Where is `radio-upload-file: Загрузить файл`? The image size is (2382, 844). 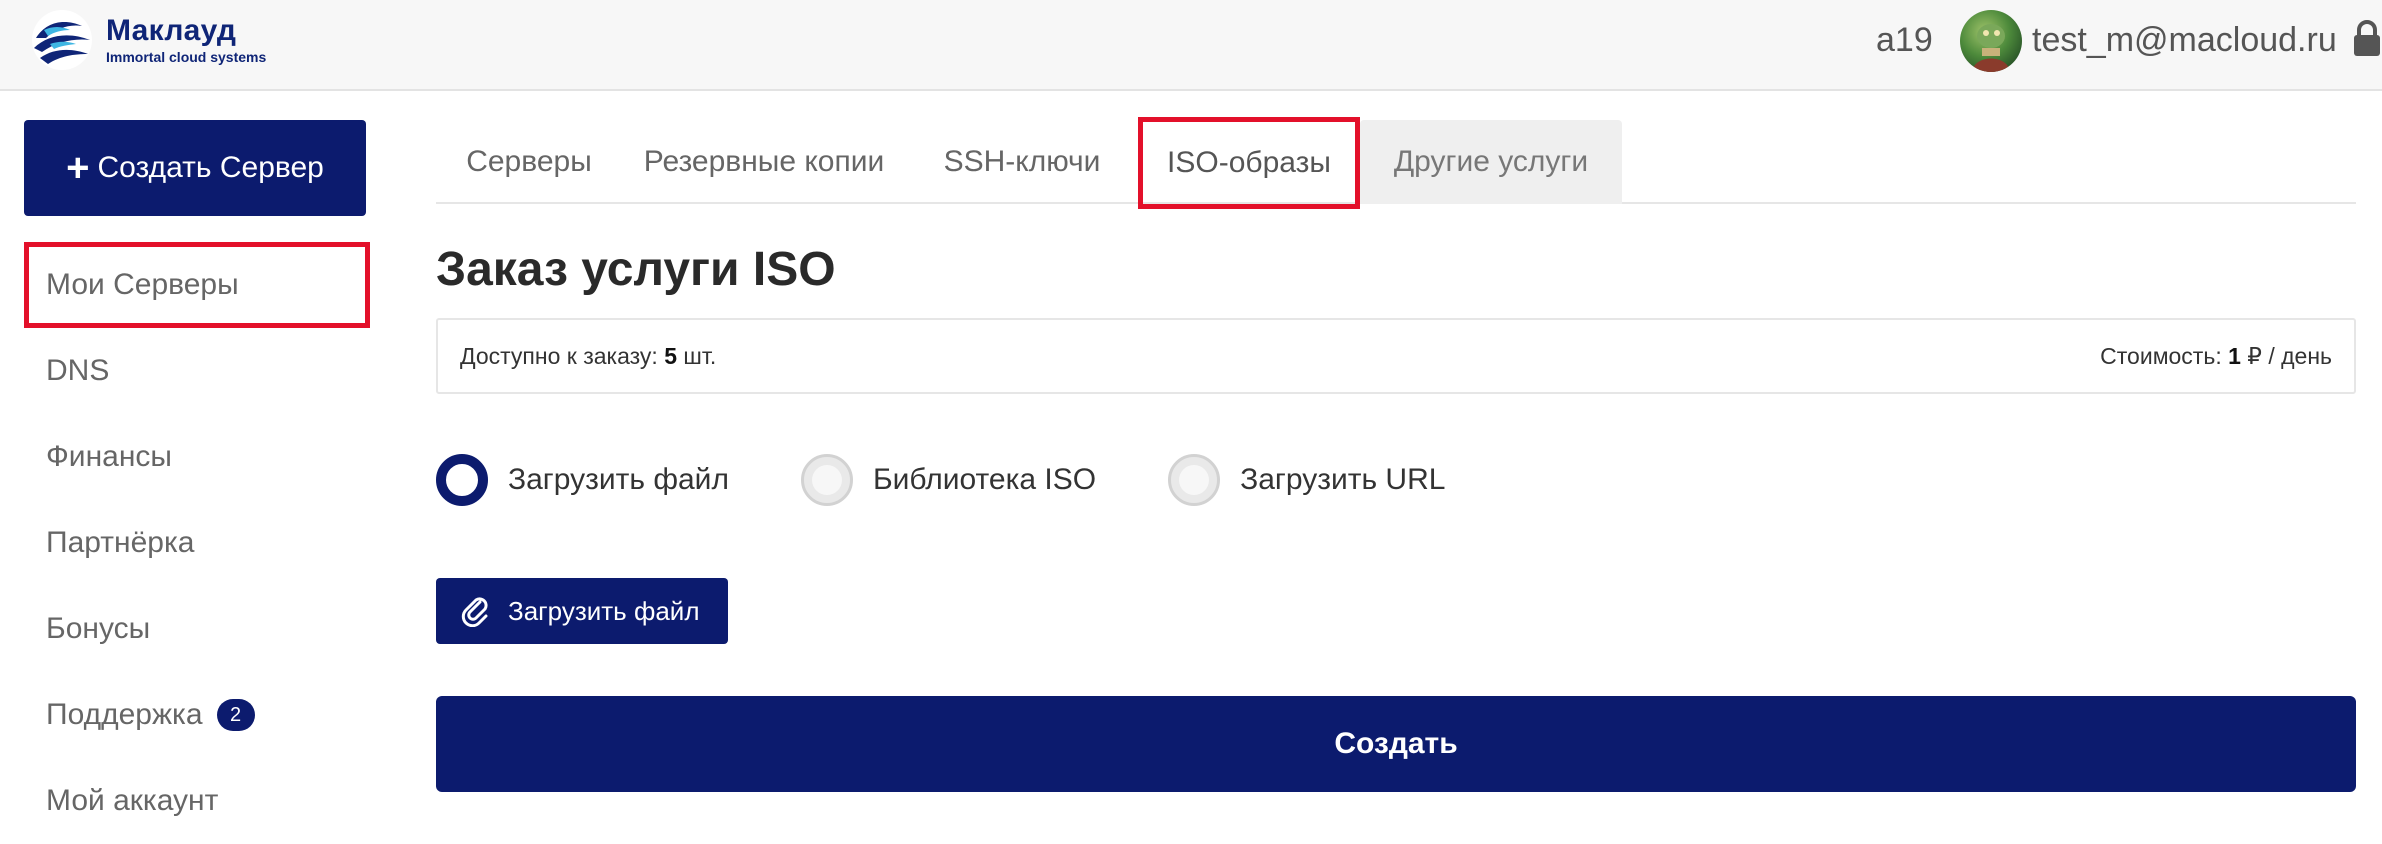
radio-upload-file: Загрузить файл is located at coordinates (582, 480).